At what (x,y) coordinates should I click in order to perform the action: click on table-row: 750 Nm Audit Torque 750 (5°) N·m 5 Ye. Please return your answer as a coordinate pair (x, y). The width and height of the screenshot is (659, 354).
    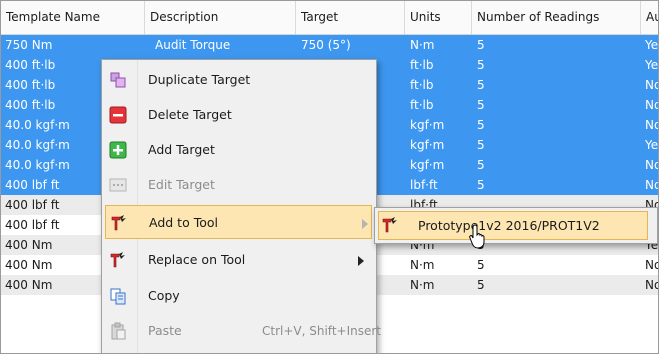
    Looking at the image, I should click on (330, 45).